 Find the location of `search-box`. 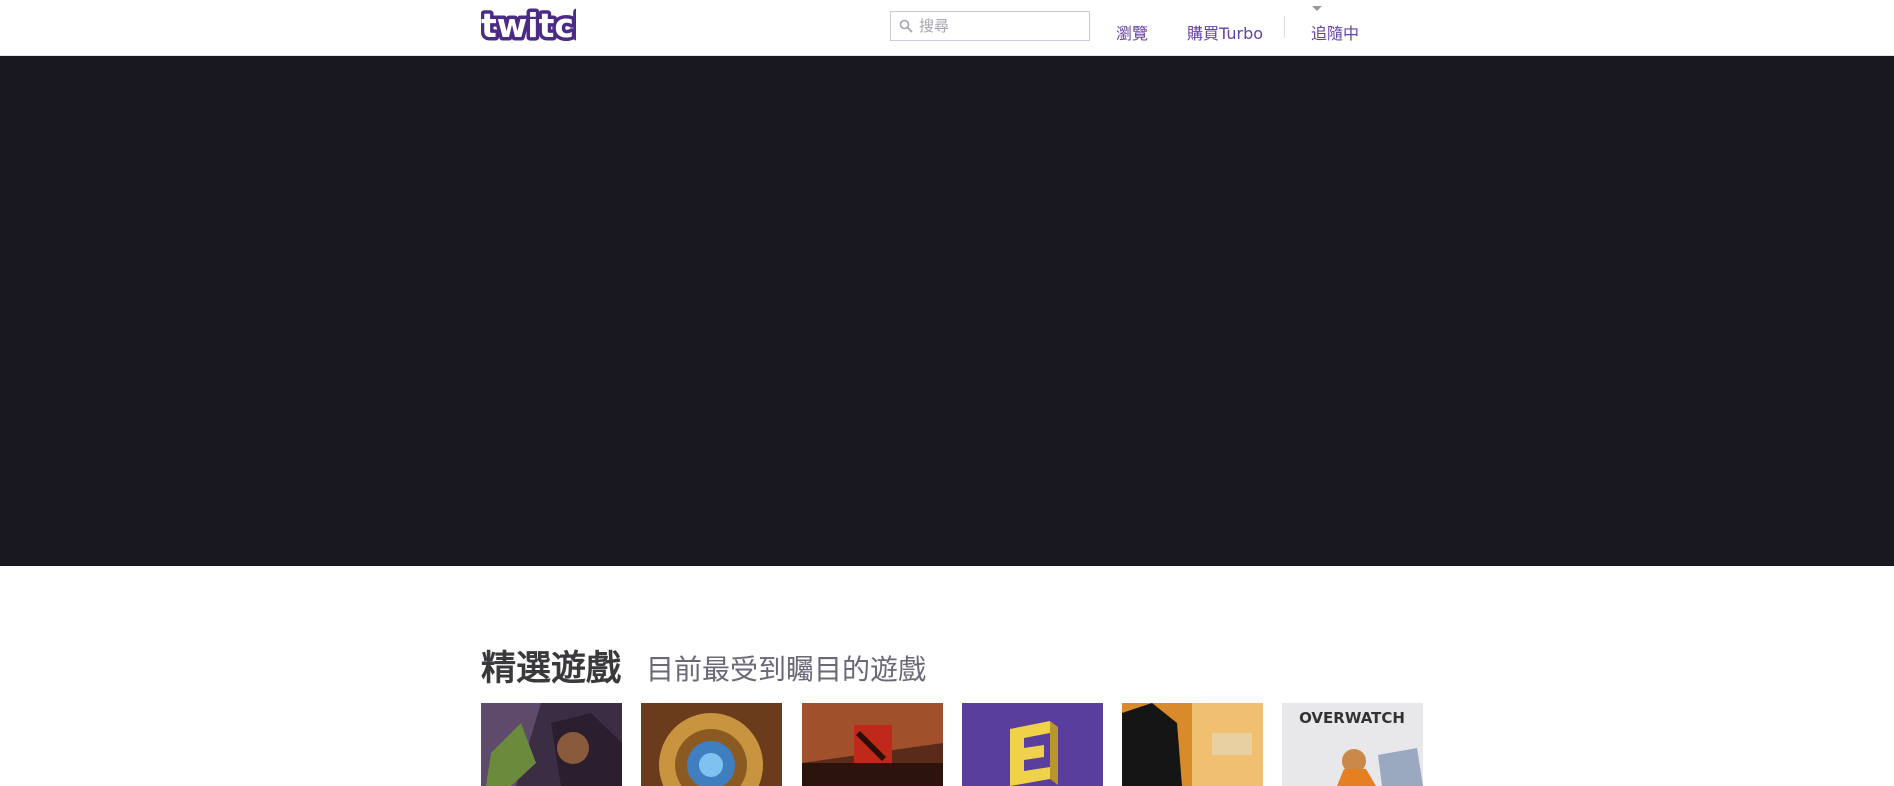

search-box is located at coordinates (990, 26).